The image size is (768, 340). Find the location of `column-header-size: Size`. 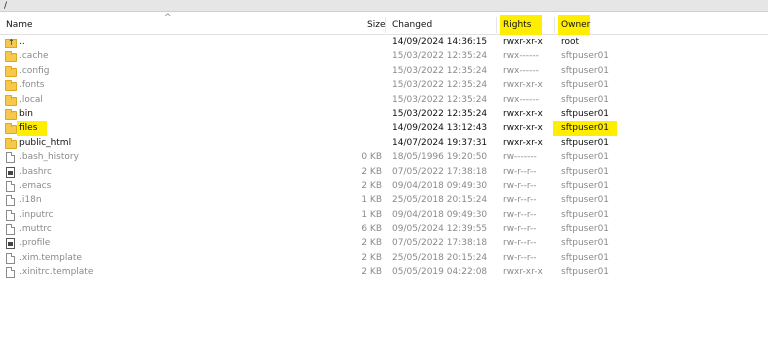

column-header-size: Size is located at coordinates (376, 25).